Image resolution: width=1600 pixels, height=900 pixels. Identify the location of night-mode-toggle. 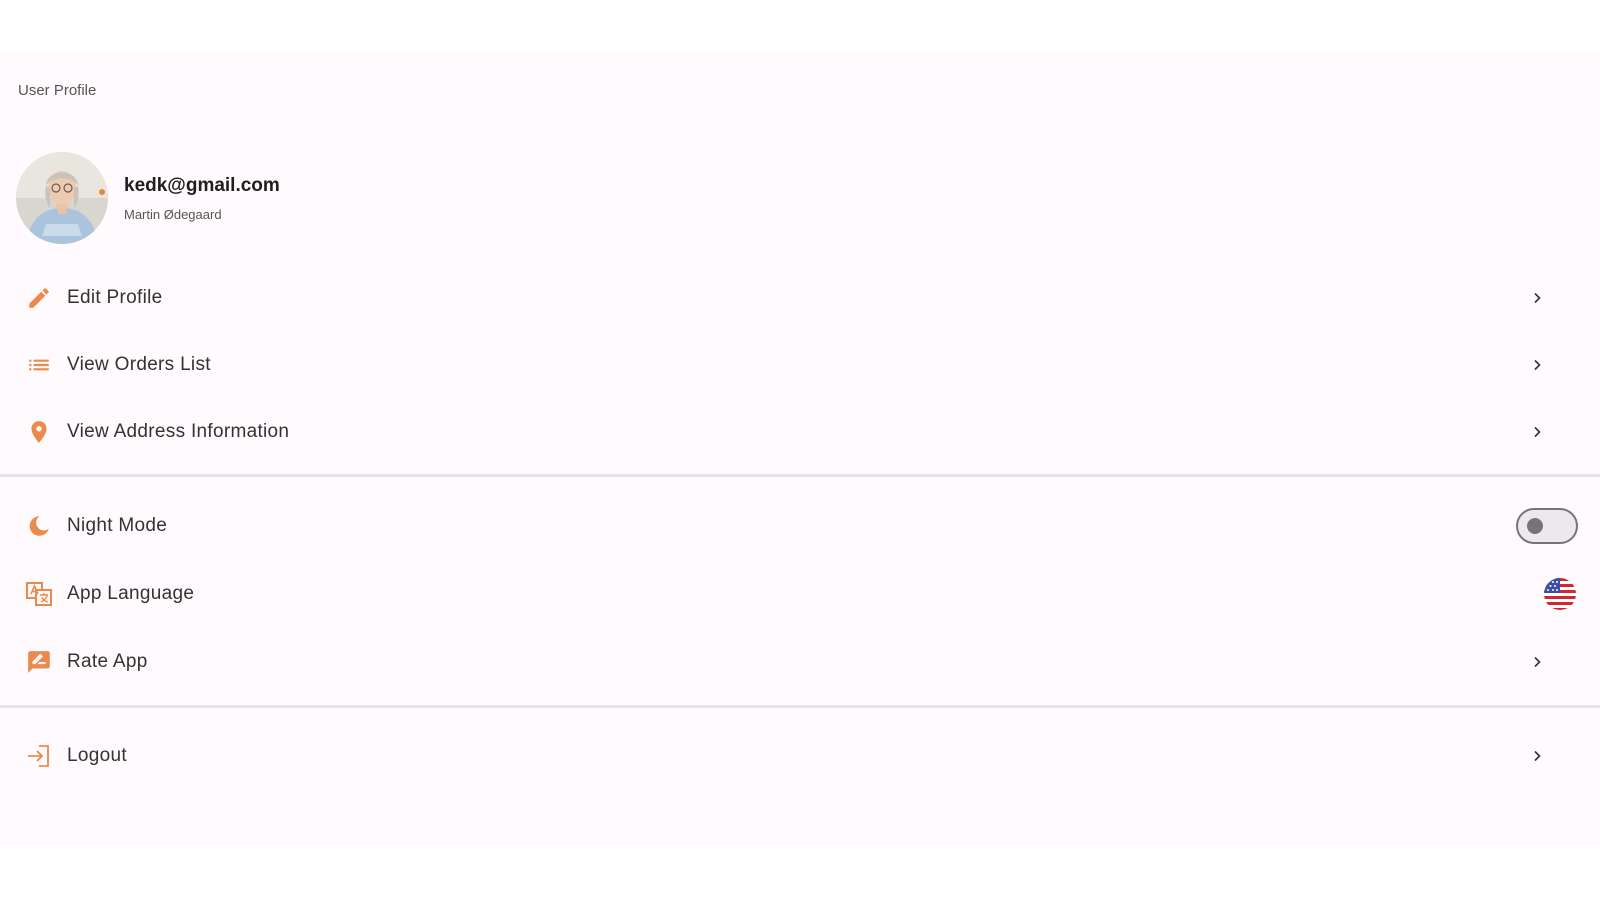
(1547, 526).